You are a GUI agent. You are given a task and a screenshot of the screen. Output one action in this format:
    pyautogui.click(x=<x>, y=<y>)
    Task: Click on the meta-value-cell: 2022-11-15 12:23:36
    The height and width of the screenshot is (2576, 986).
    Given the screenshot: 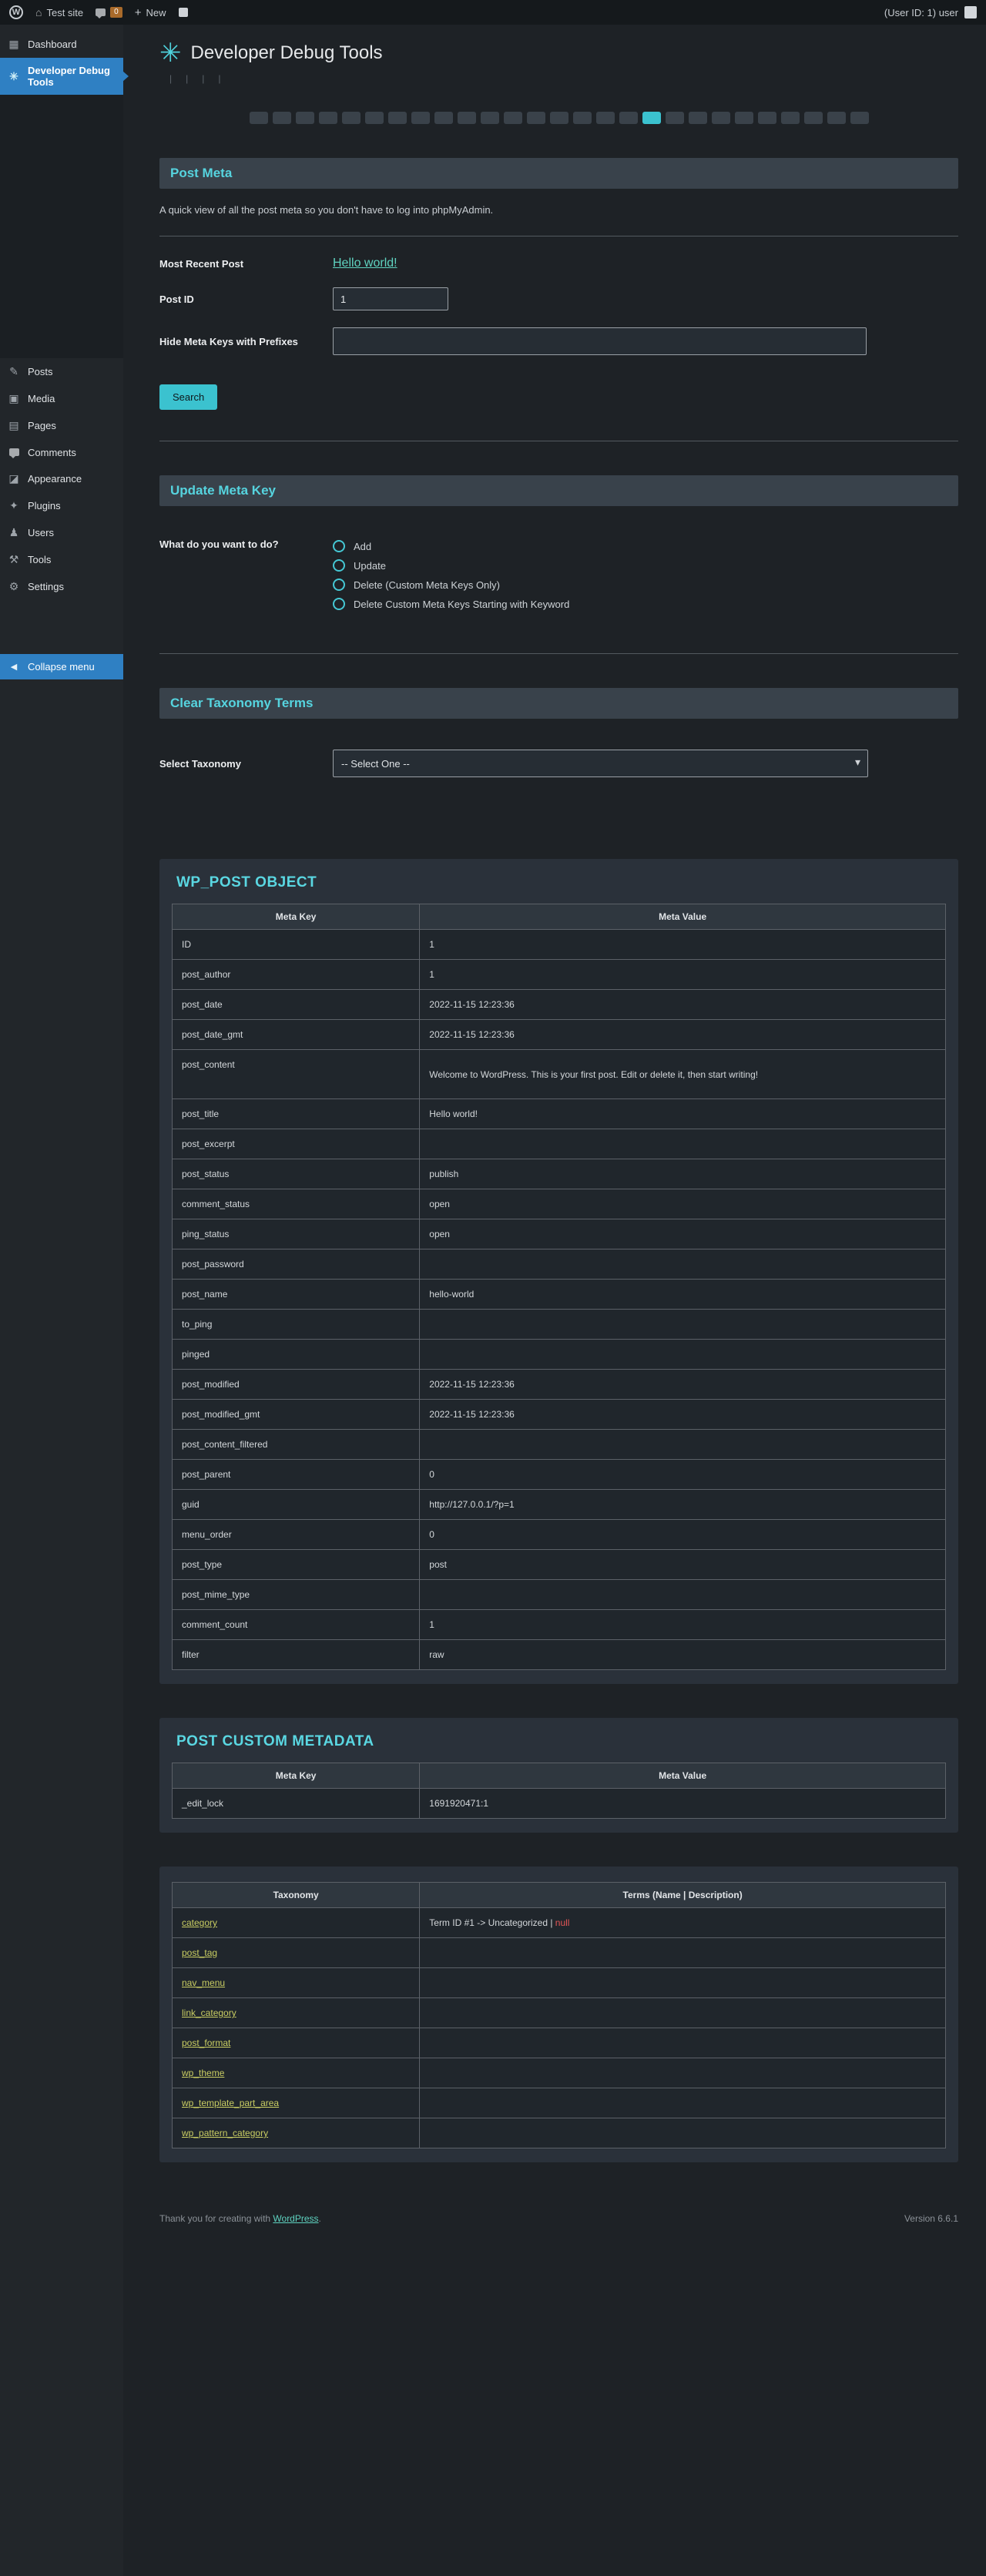 What is the action you would take?
    pyautogui.click(x=682, y=1414)
    